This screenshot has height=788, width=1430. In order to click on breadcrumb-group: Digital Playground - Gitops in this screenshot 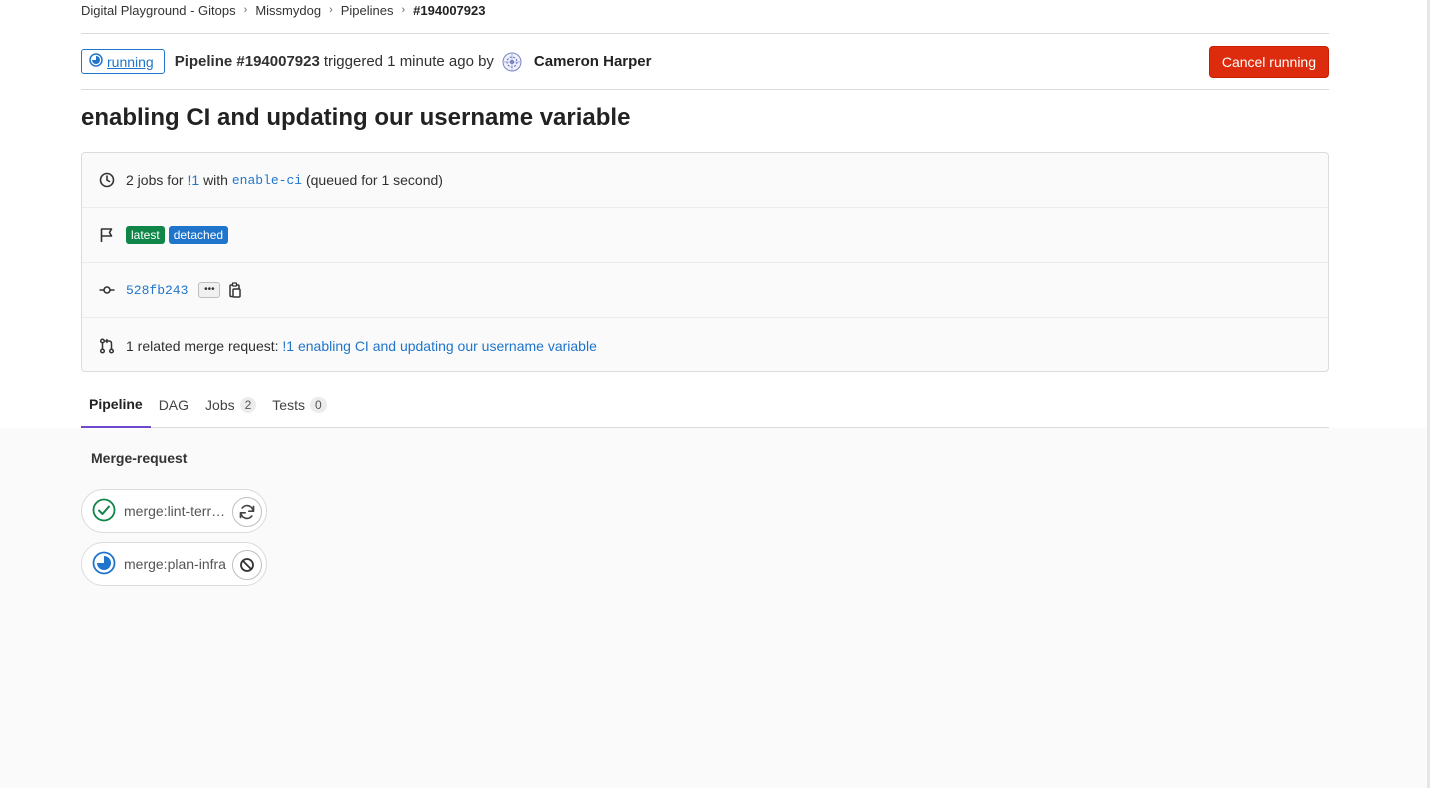, I will do `click(158, 10)`.